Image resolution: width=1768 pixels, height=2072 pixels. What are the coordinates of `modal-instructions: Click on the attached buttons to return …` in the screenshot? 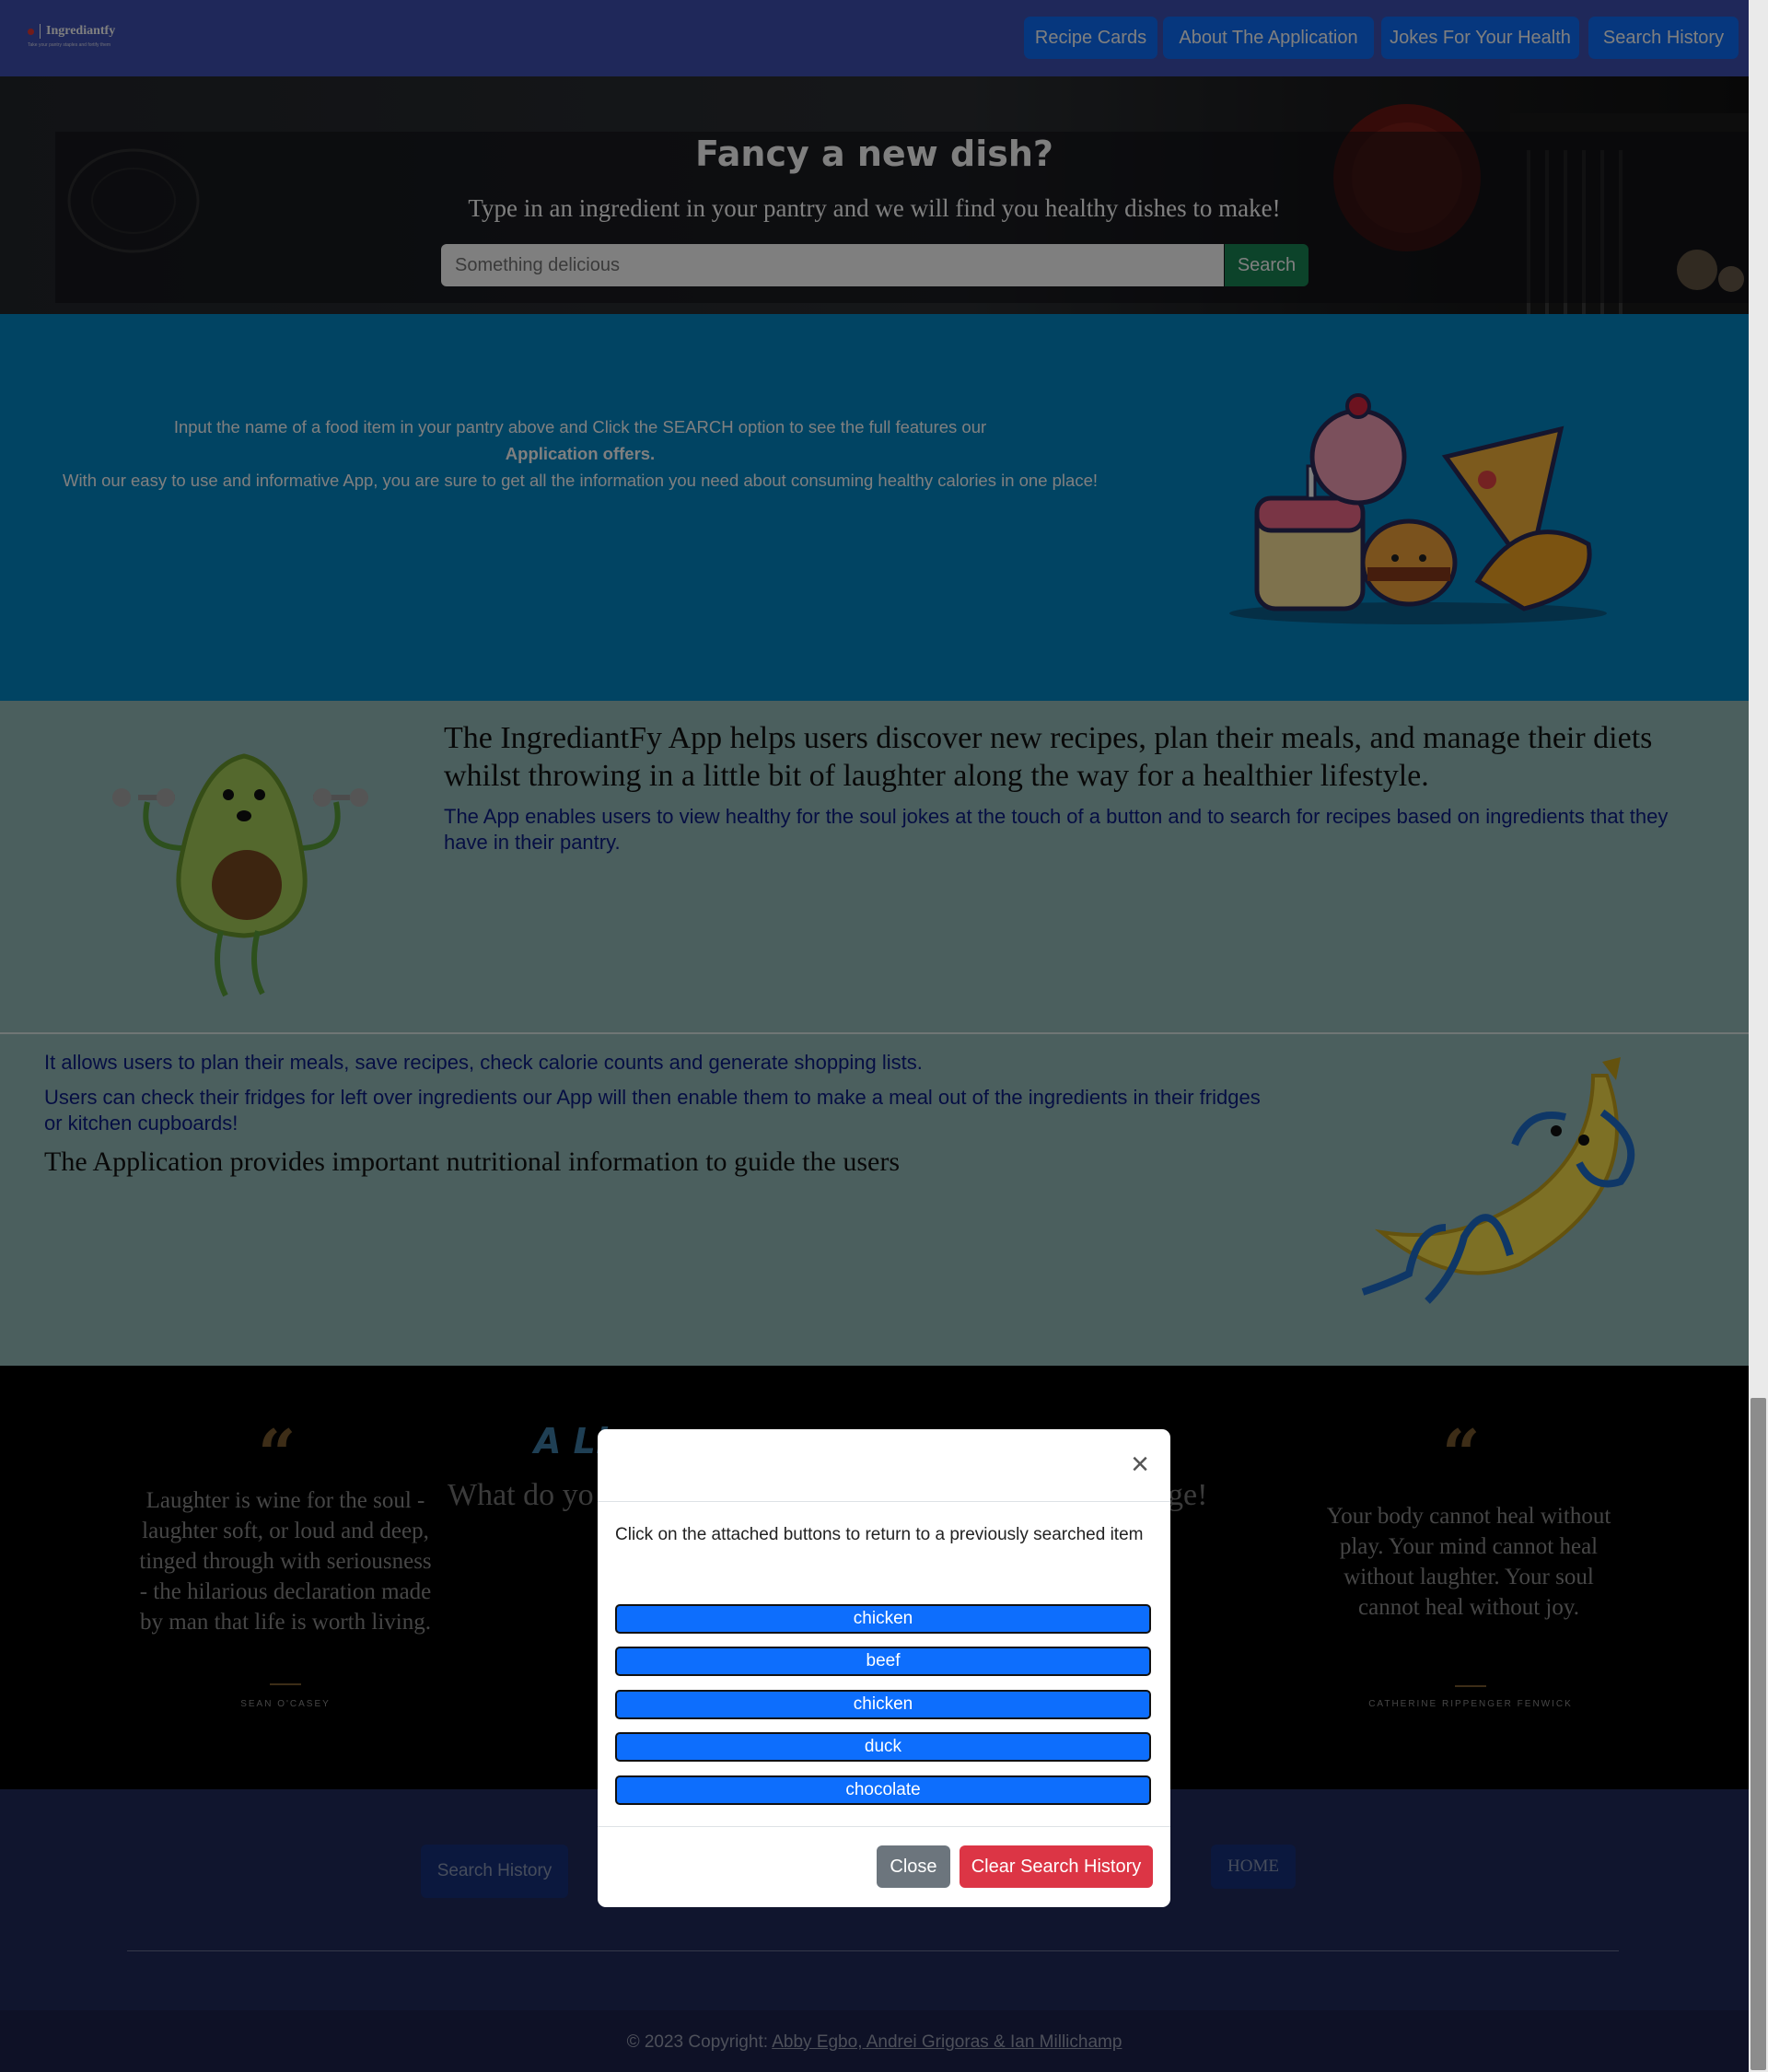 It's located at (879, 1534).